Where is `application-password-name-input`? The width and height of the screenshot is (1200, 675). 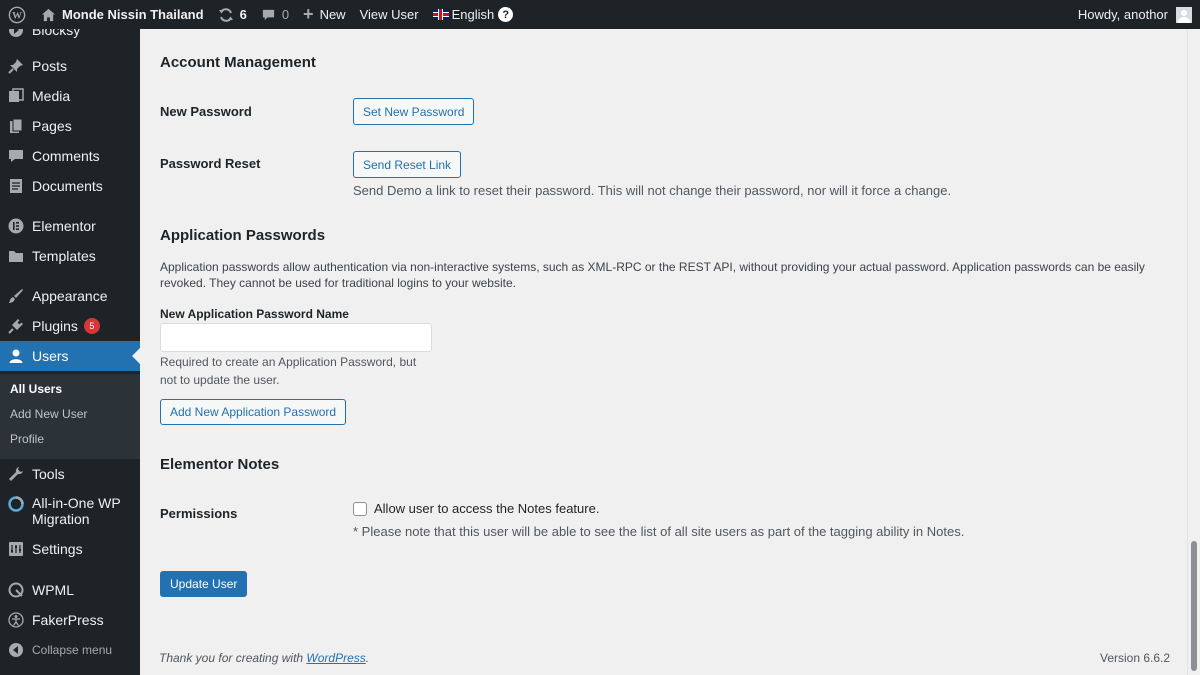 application-password-name-input is located at coordinates (296, 337).